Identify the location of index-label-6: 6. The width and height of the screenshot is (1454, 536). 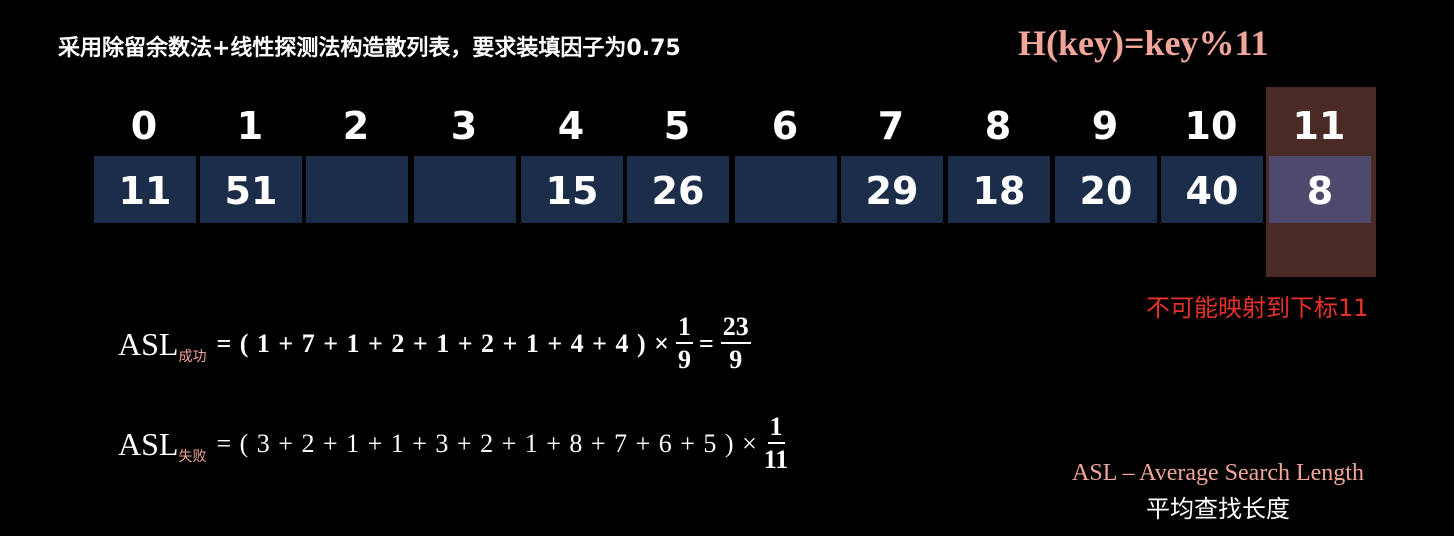
(785, 126).